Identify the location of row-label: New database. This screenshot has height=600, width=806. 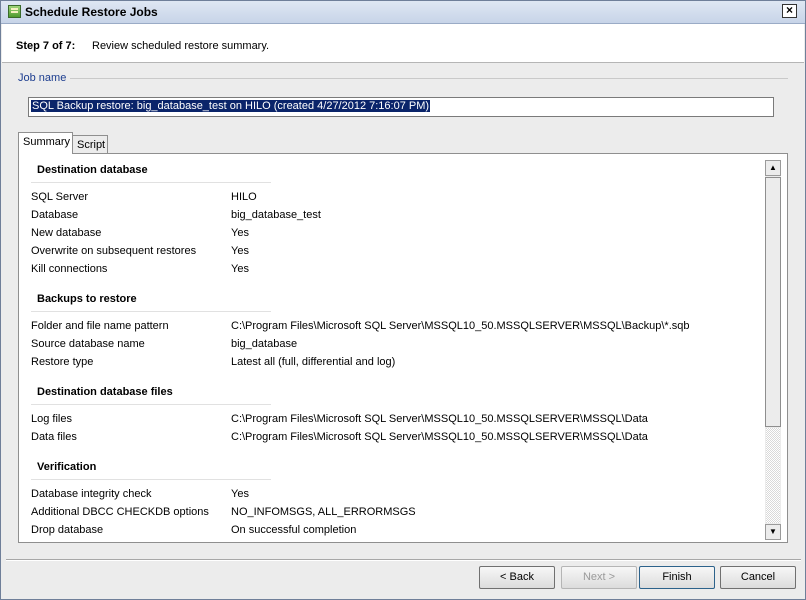
(66, 233).